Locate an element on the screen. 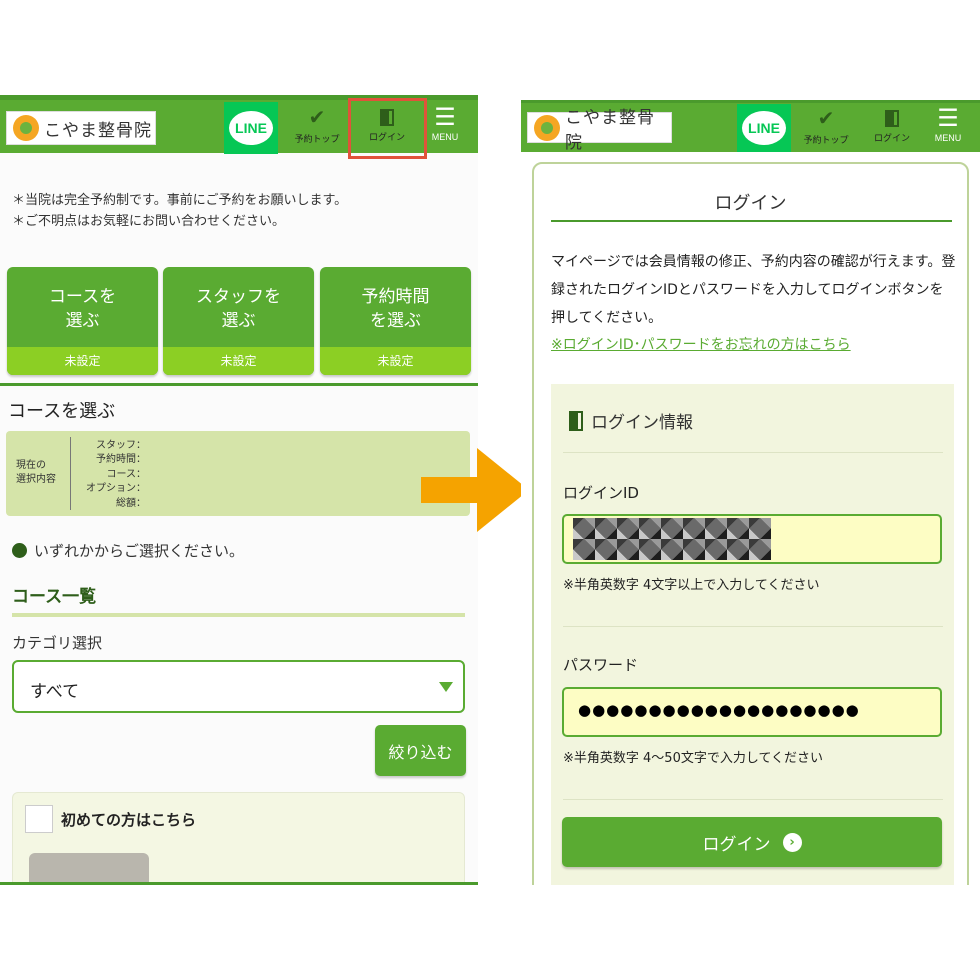 The height and width of the screenshot is (980, 980). login-info-heading-text: ログイン情報 is located at coordinates (642, 423).